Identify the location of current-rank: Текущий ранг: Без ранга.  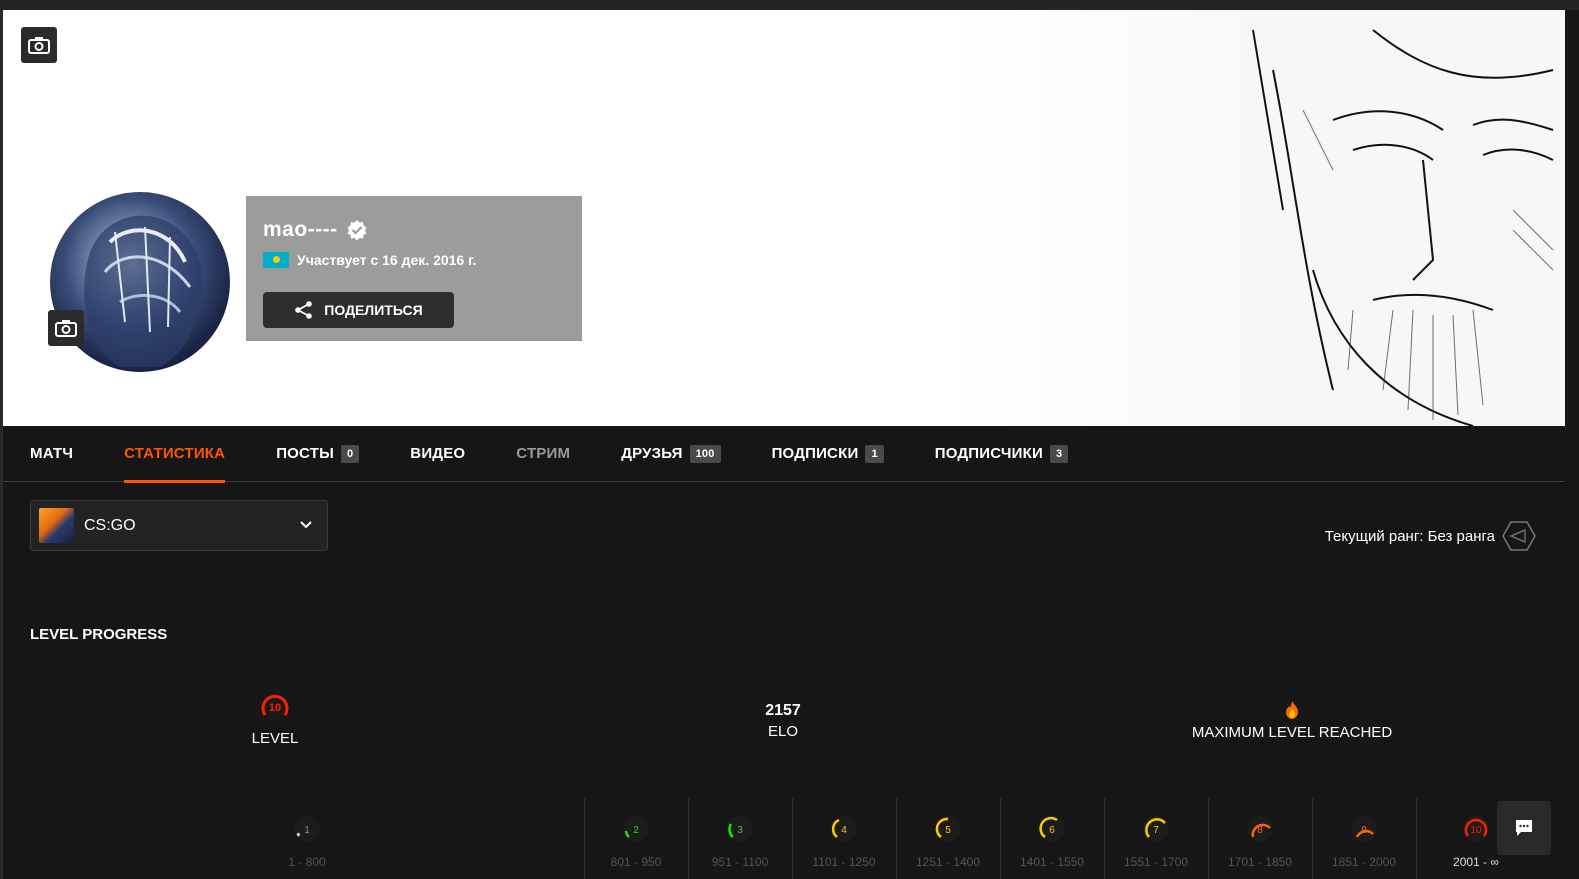
(1431, 536).